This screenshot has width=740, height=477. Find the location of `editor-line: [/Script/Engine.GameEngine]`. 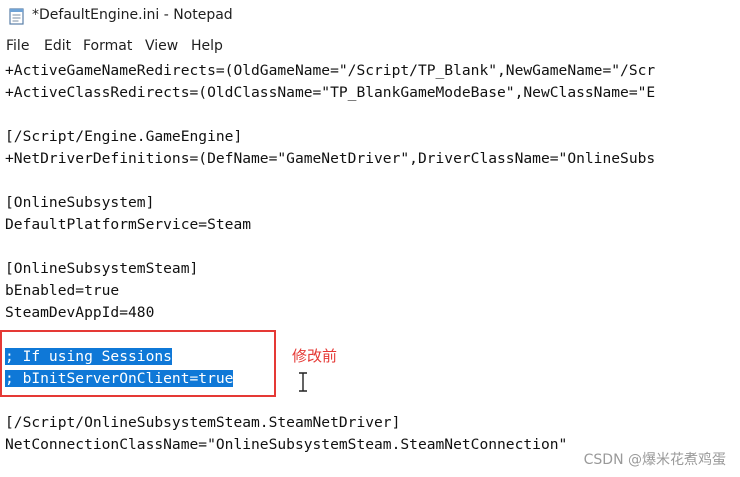

editor-line: [/Script/Engine.GameEngine] is located at coordinates (124, 136).